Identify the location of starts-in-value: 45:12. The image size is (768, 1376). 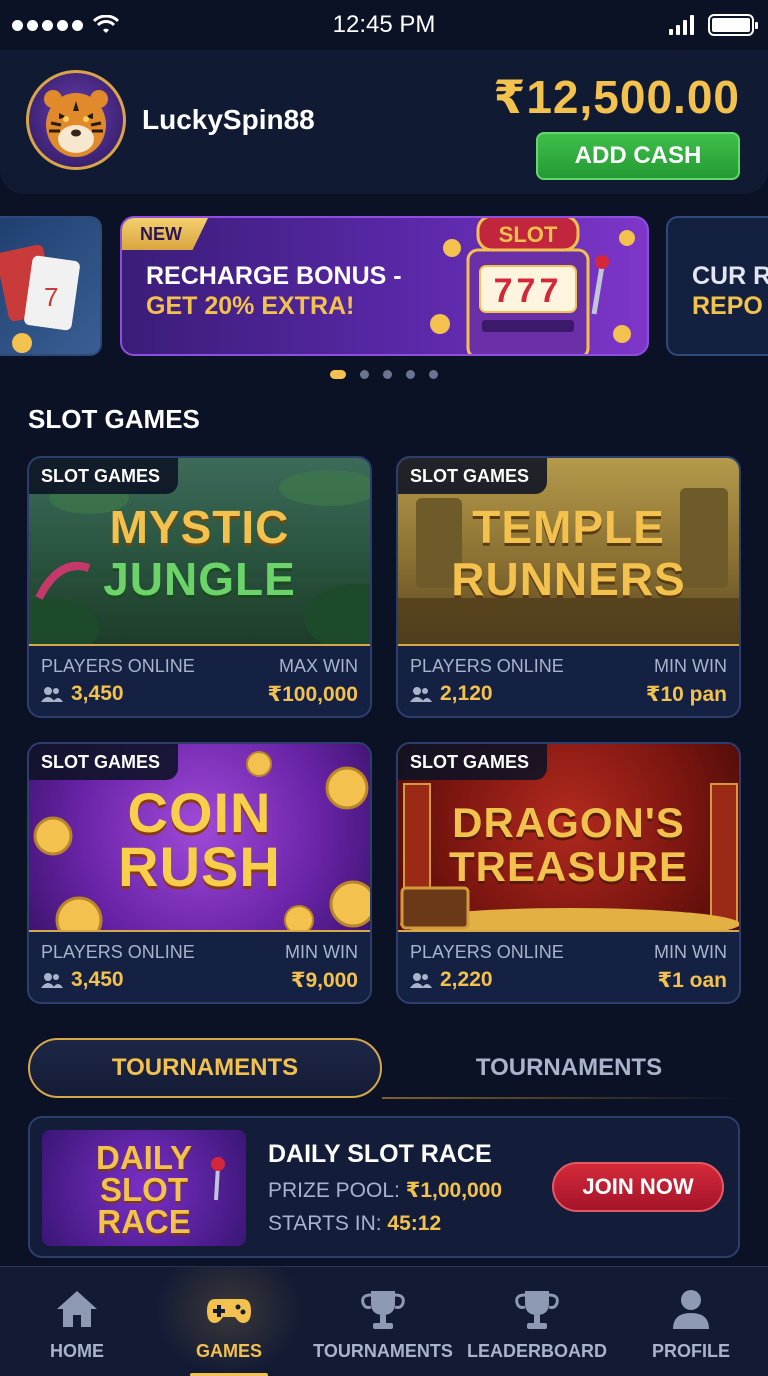
(414, 1223).